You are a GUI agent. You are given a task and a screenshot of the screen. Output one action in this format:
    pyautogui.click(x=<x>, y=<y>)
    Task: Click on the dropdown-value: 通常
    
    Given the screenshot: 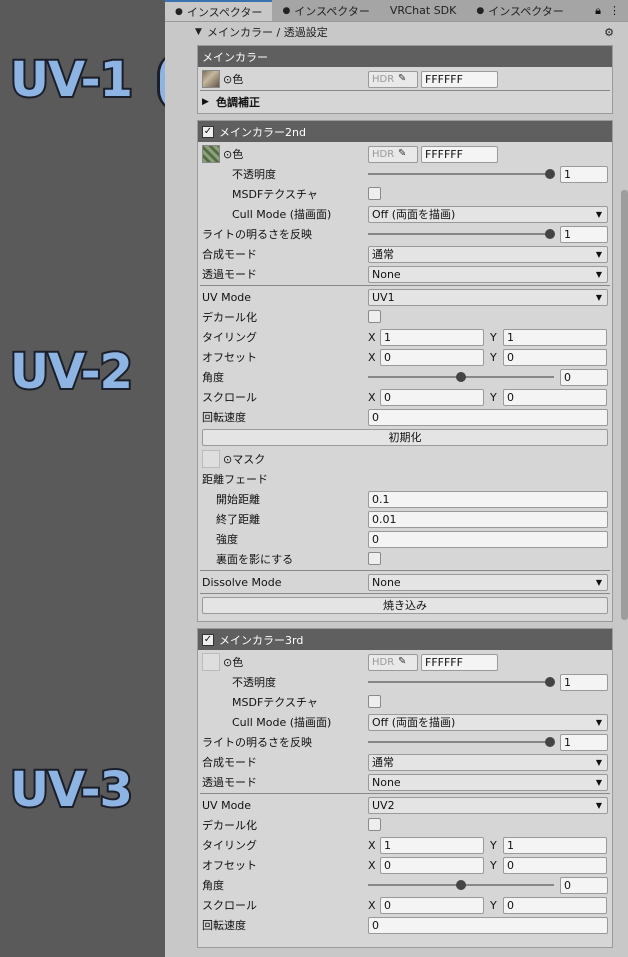 What is the action you would take?
    pyautogui.click(x=383, y=762)
    